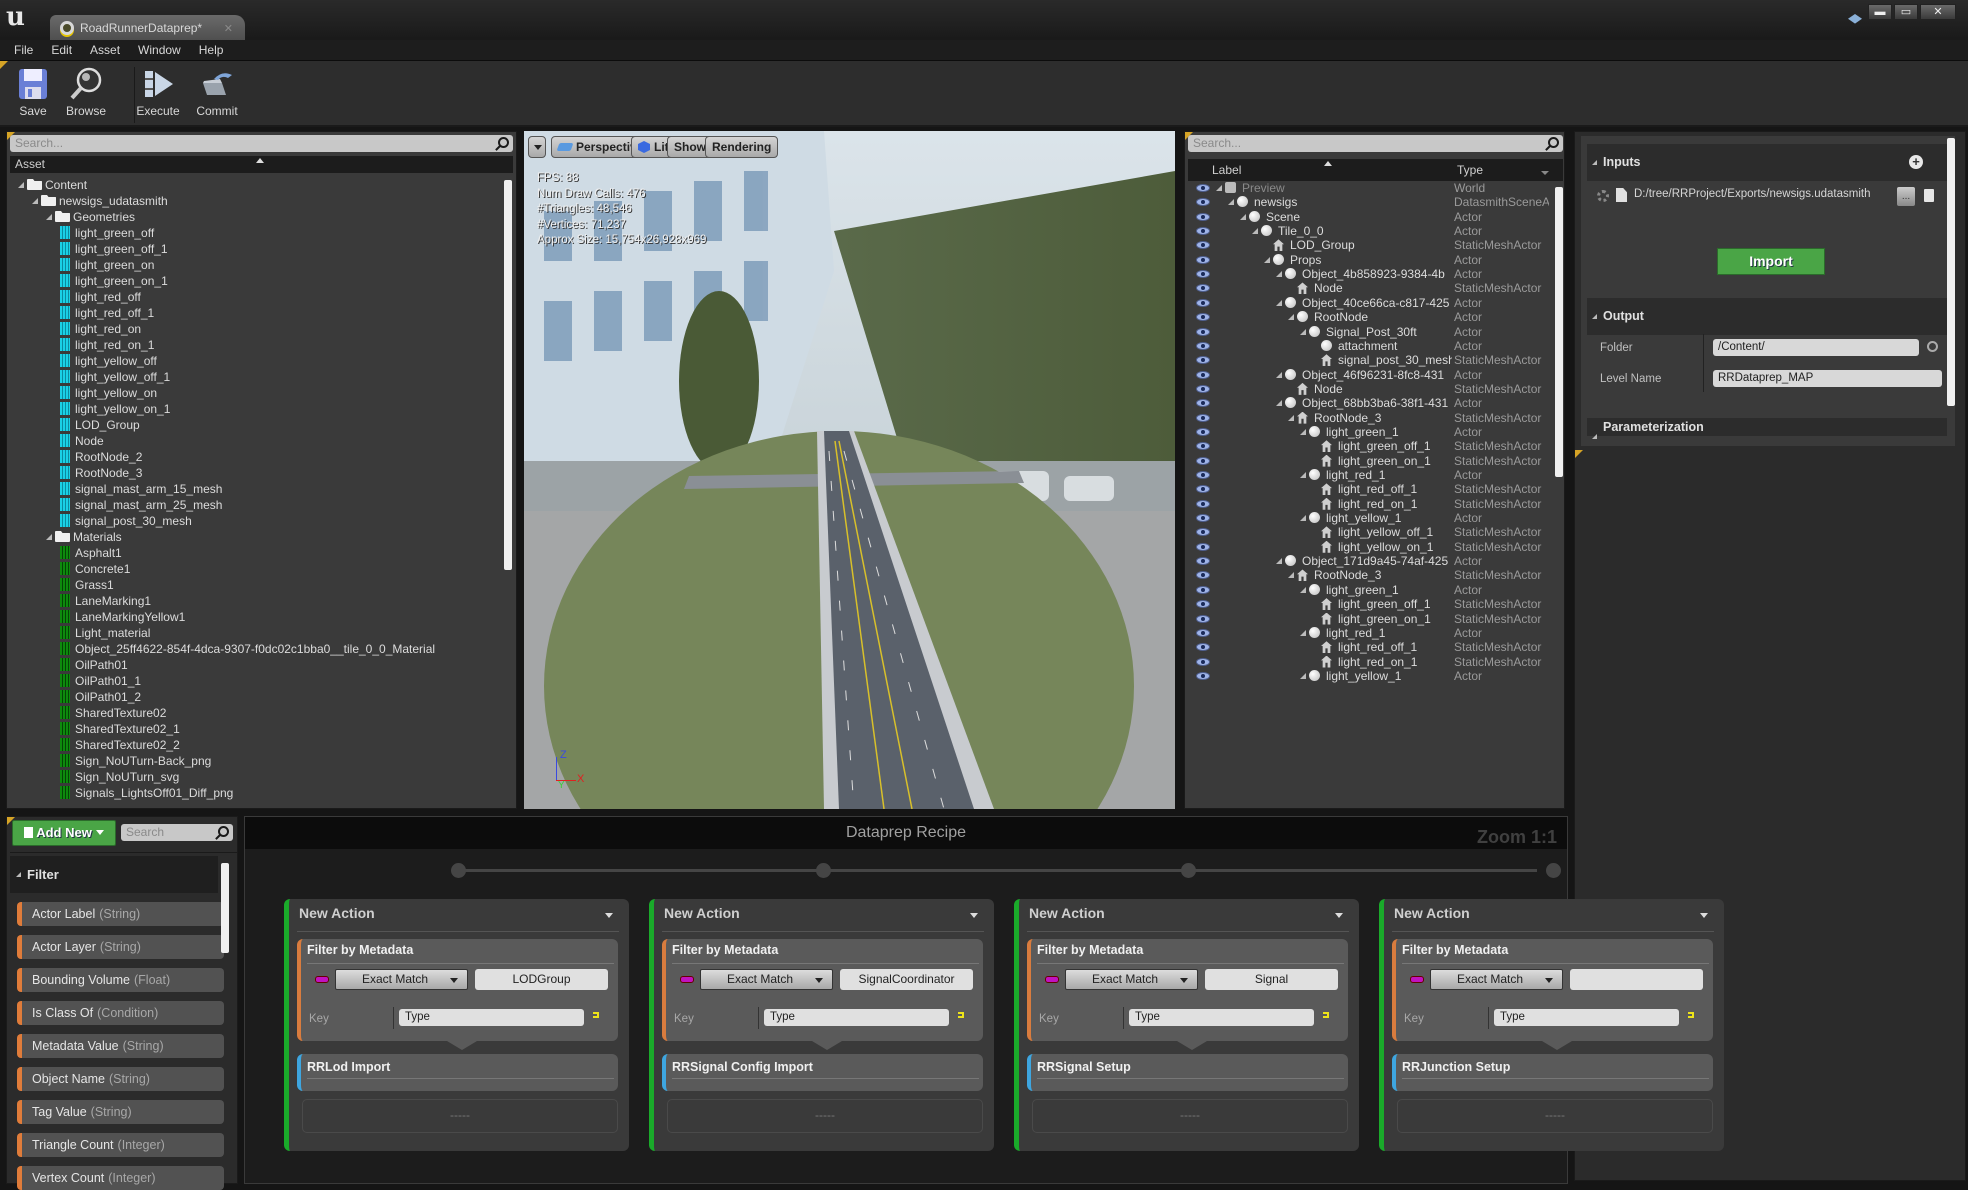 This screenshot has width=1968, height=1190. Describe the element at coordinates (1370, 231) in the screenshot. I see `outliner-row: Tile_0_0 Actor` at that location.